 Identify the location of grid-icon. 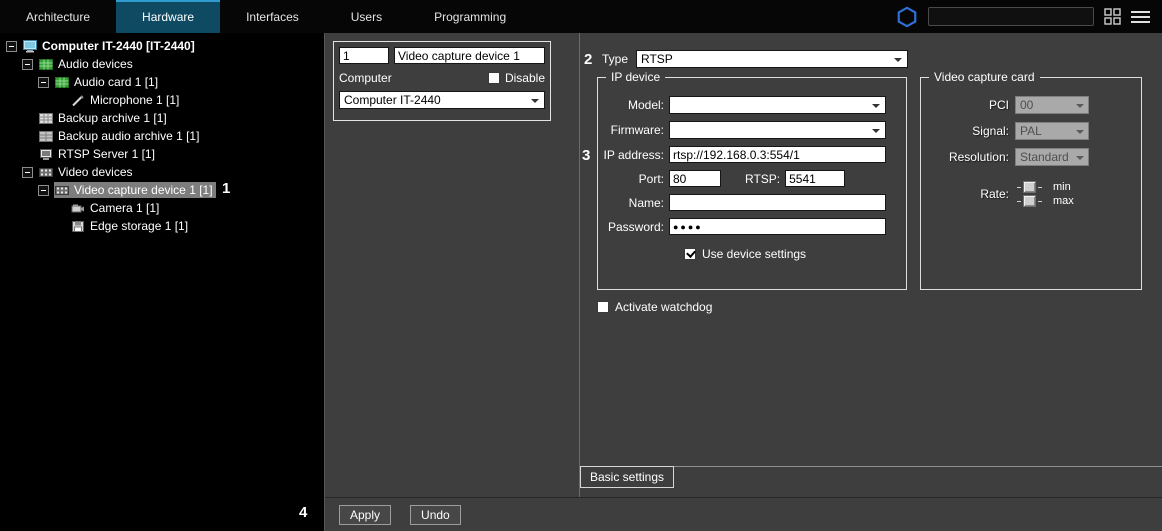
(1112, 16).